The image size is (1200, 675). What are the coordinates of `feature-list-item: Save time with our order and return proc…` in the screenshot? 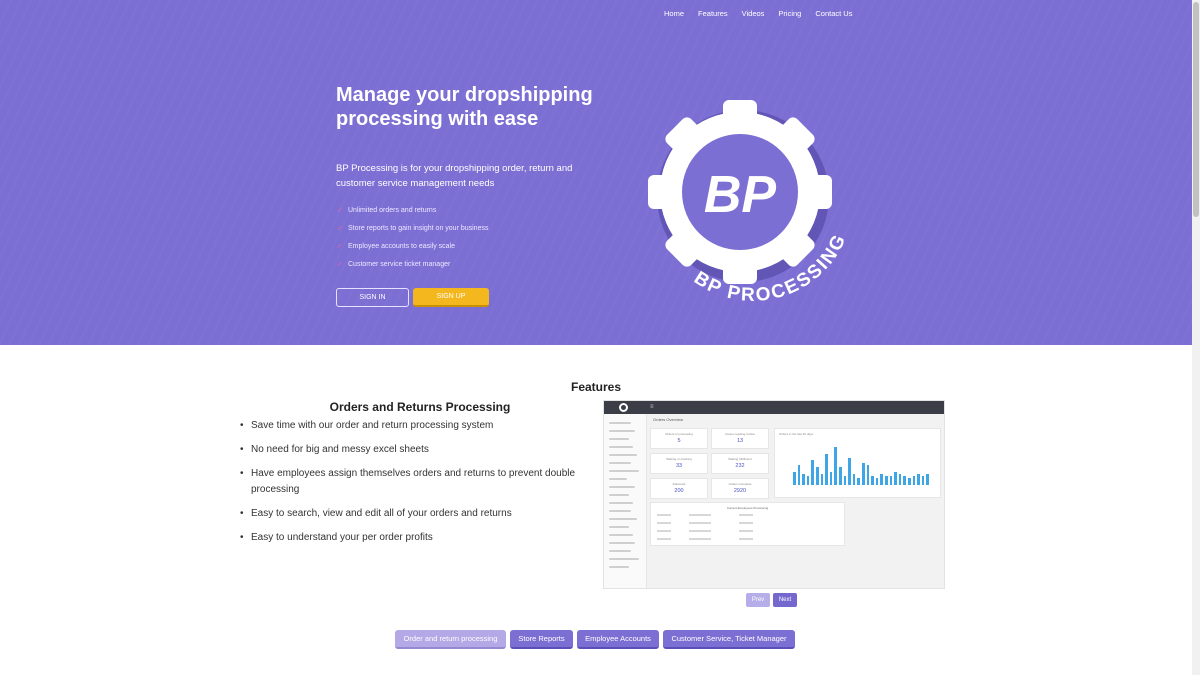 It's located at (417, 426).